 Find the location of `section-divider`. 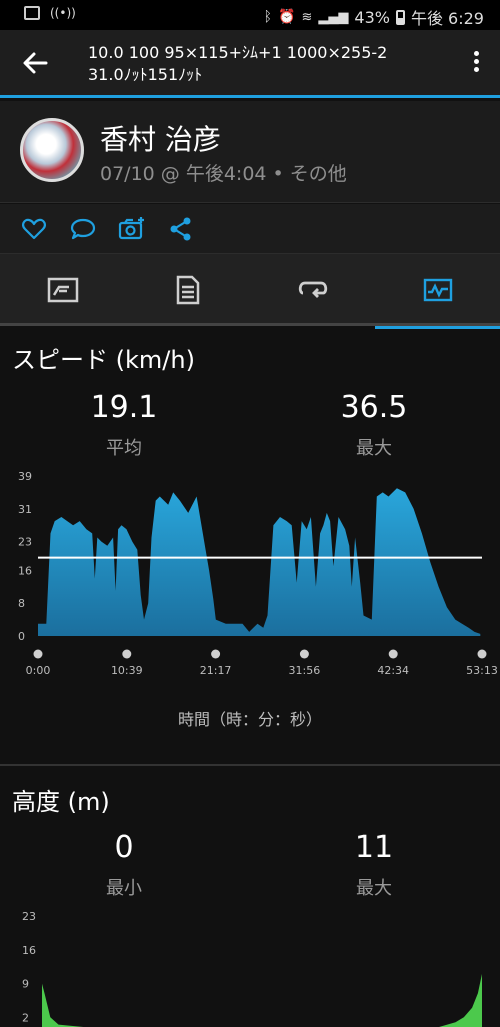

section-divider is located at coordinates (250, 765).